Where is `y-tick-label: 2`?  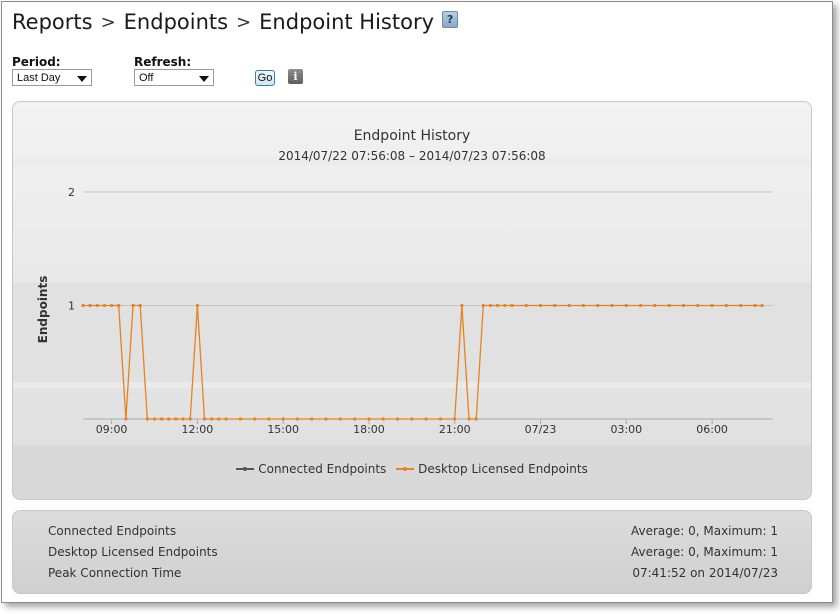 y-tick-label: 2 is located at coordinates (71, 192).